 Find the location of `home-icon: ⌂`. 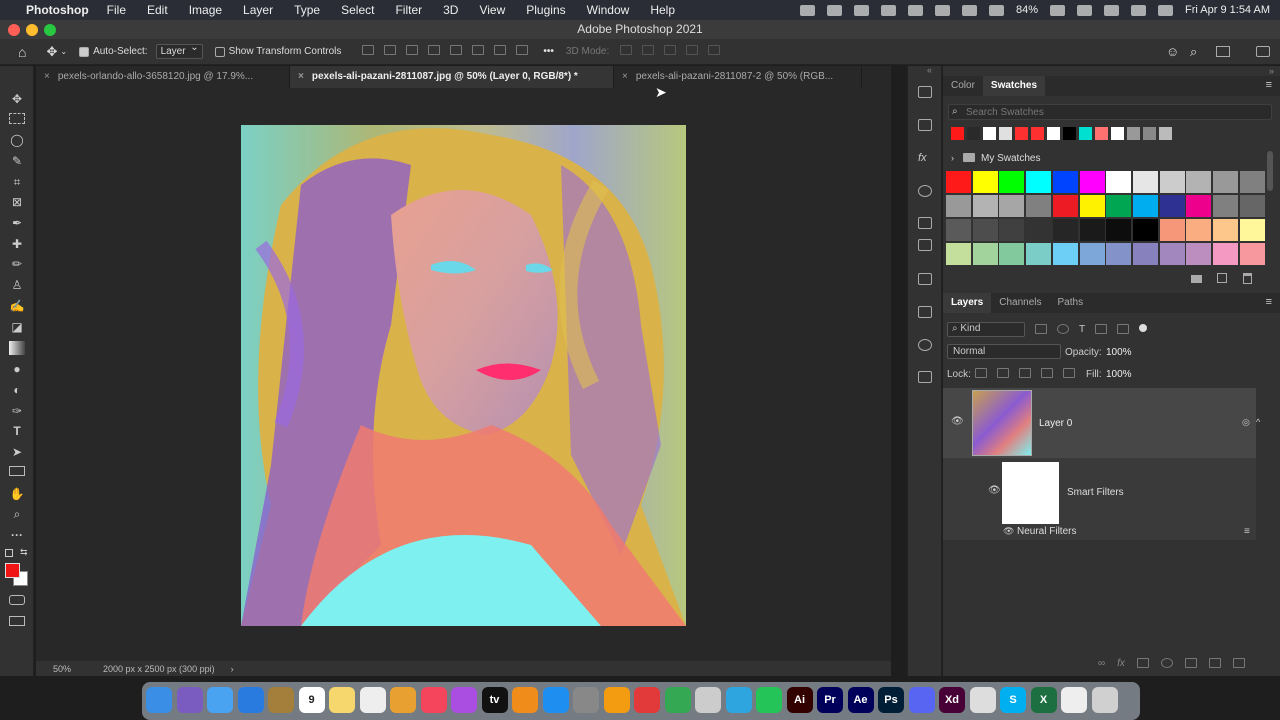

home-icon: ⌂ is located at coordinates (22, 52).